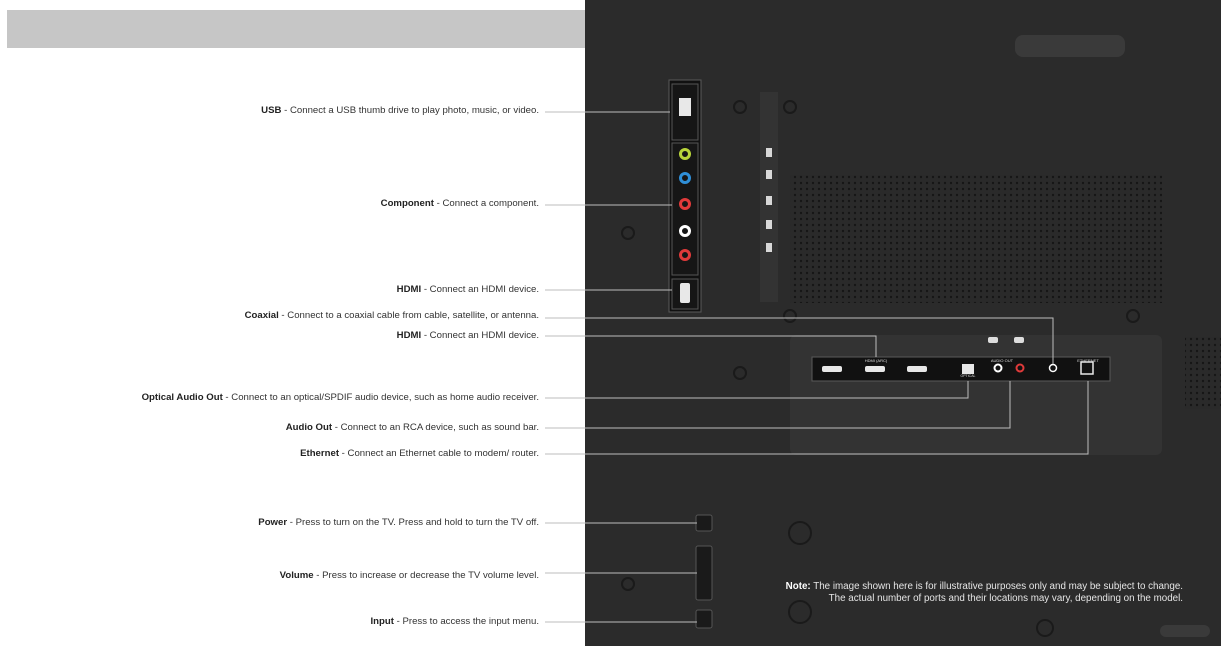 This screenshot has height=646, width=1221. I want to click on logo-blur, so click(1070, 46).